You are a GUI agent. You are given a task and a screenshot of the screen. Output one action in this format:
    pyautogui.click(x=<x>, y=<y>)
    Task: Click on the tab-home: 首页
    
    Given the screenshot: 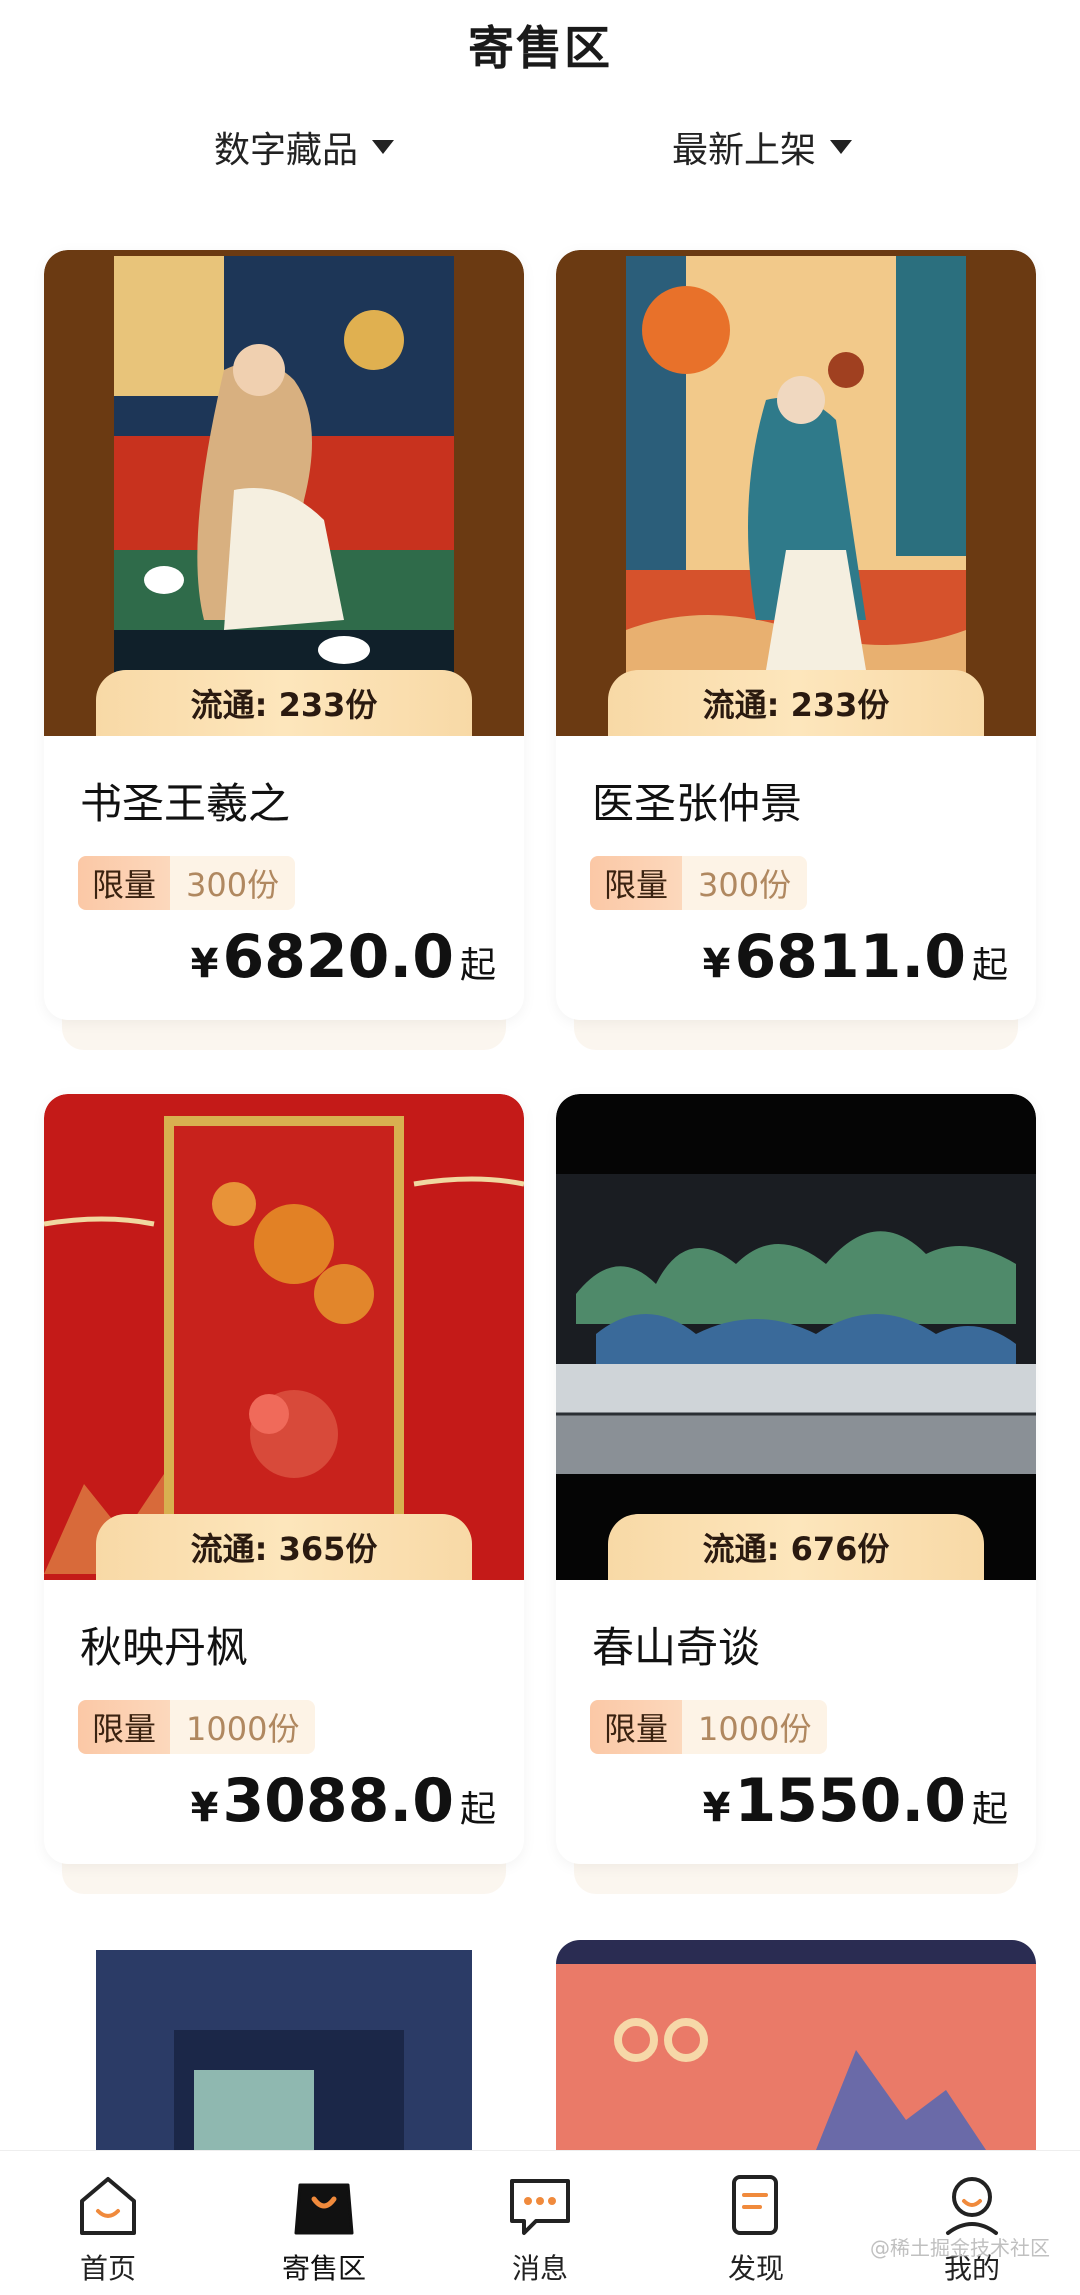 What is the action you would take?
    pyautogui.click(x=108, y=2233)
    